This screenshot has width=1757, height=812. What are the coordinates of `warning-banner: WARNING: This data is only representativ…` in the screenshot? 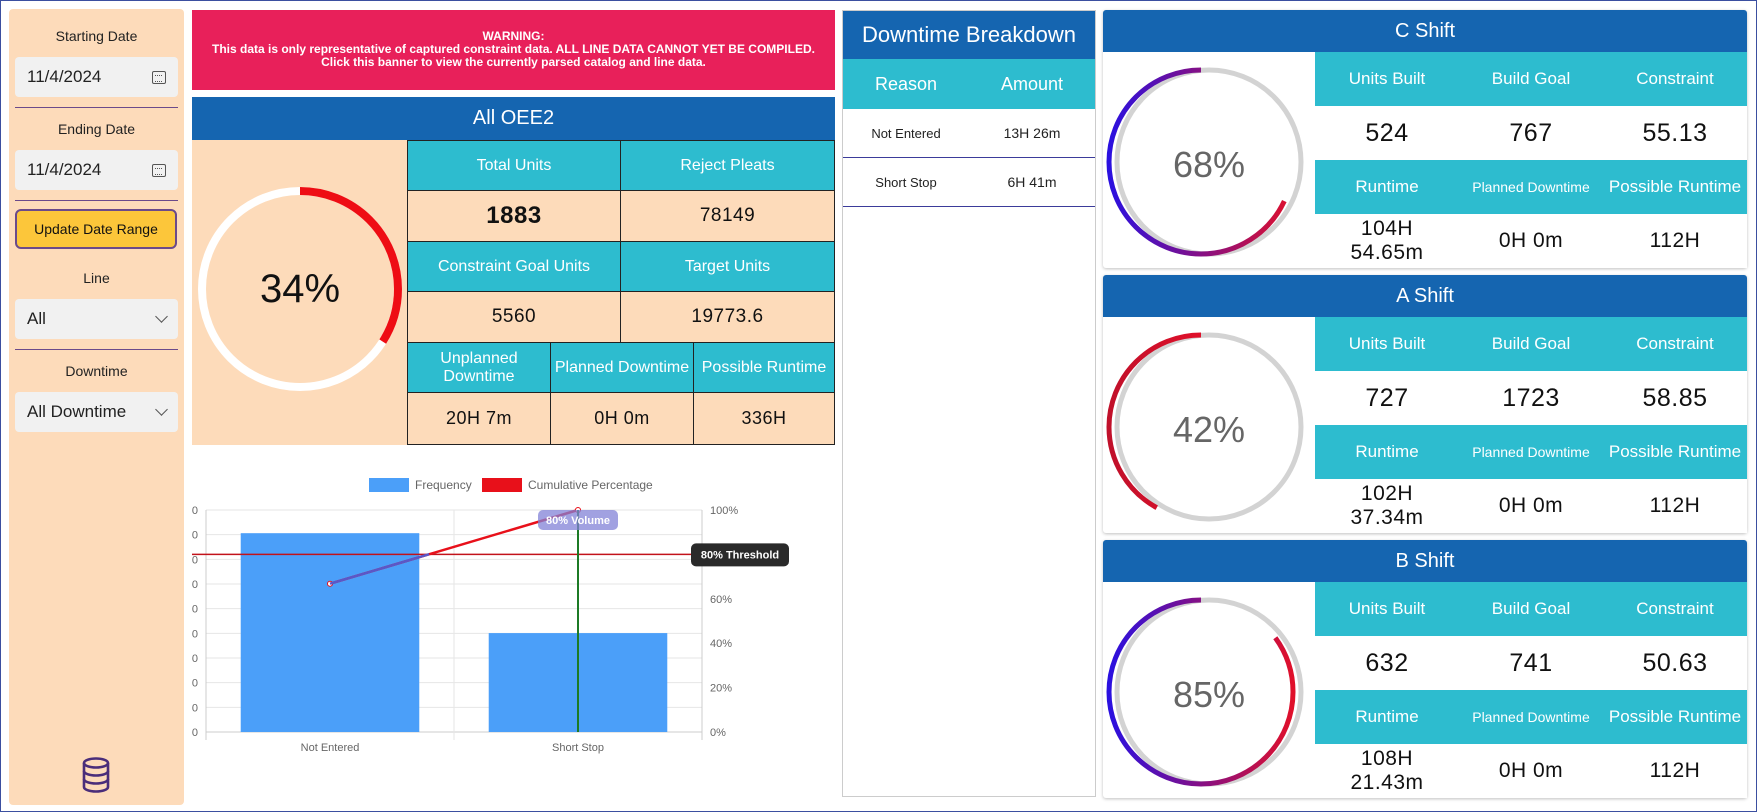 It's located at (513, 50).